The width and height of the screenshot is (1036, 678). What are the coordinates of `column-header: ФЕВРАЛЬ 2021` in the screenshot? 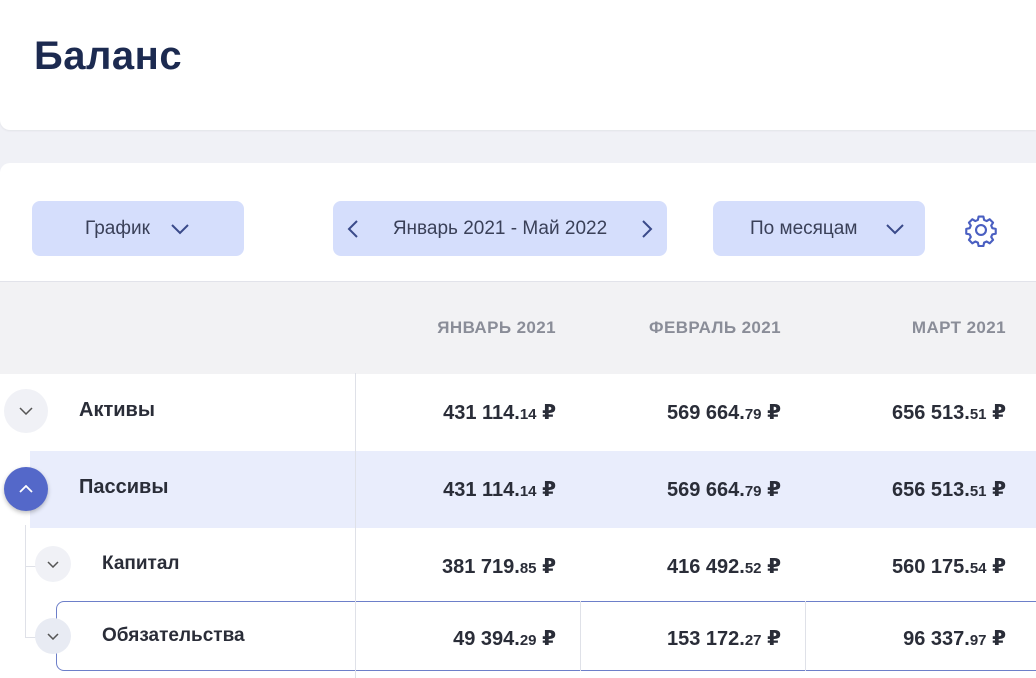 It's located at (715, 327).